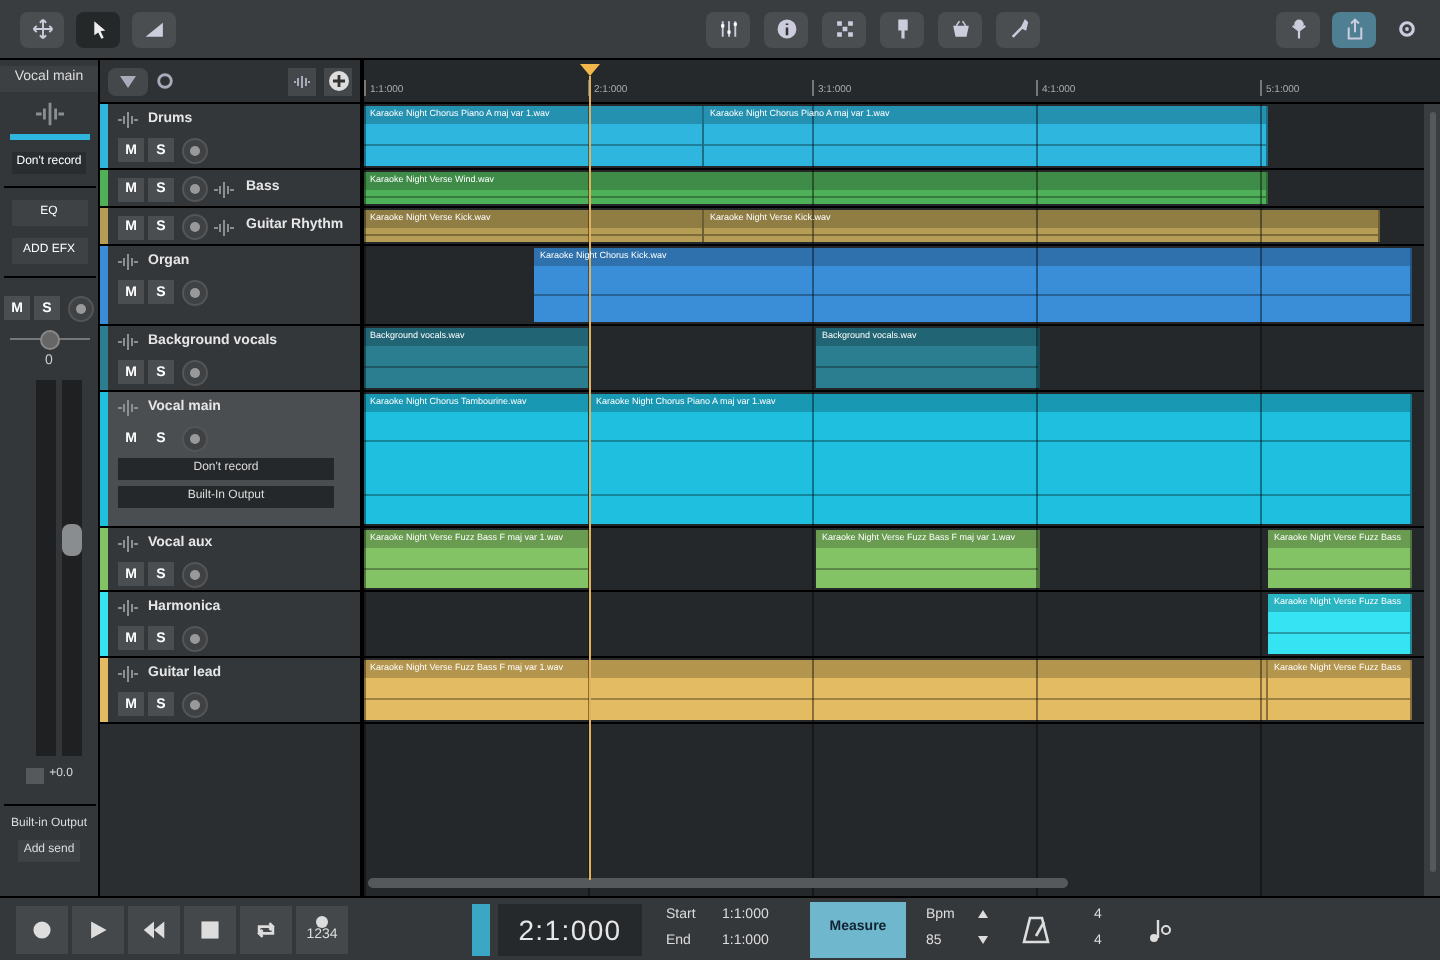 Image resolution: width=1440 pixels, height=960 pixels. I want to click on move-icon, so click(42, 29).